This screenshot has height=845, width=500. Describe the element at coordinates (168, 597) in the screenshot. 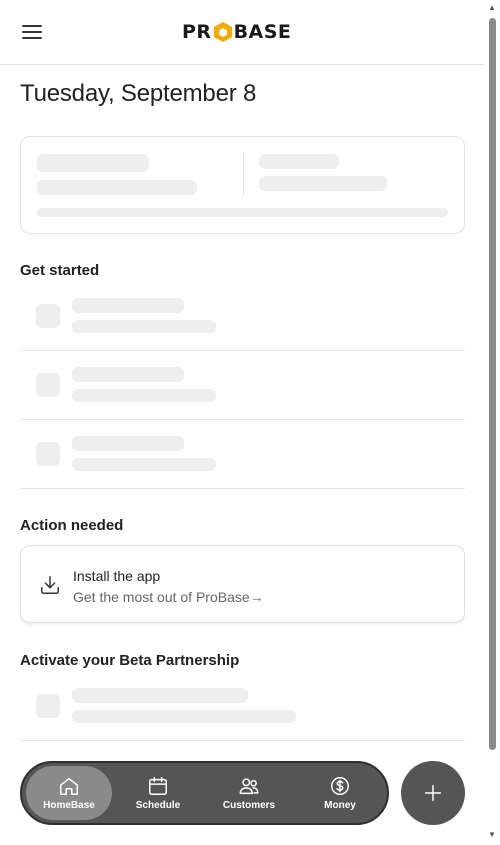

I see `install-app-link: Get the most out of ProBase→` at that location.